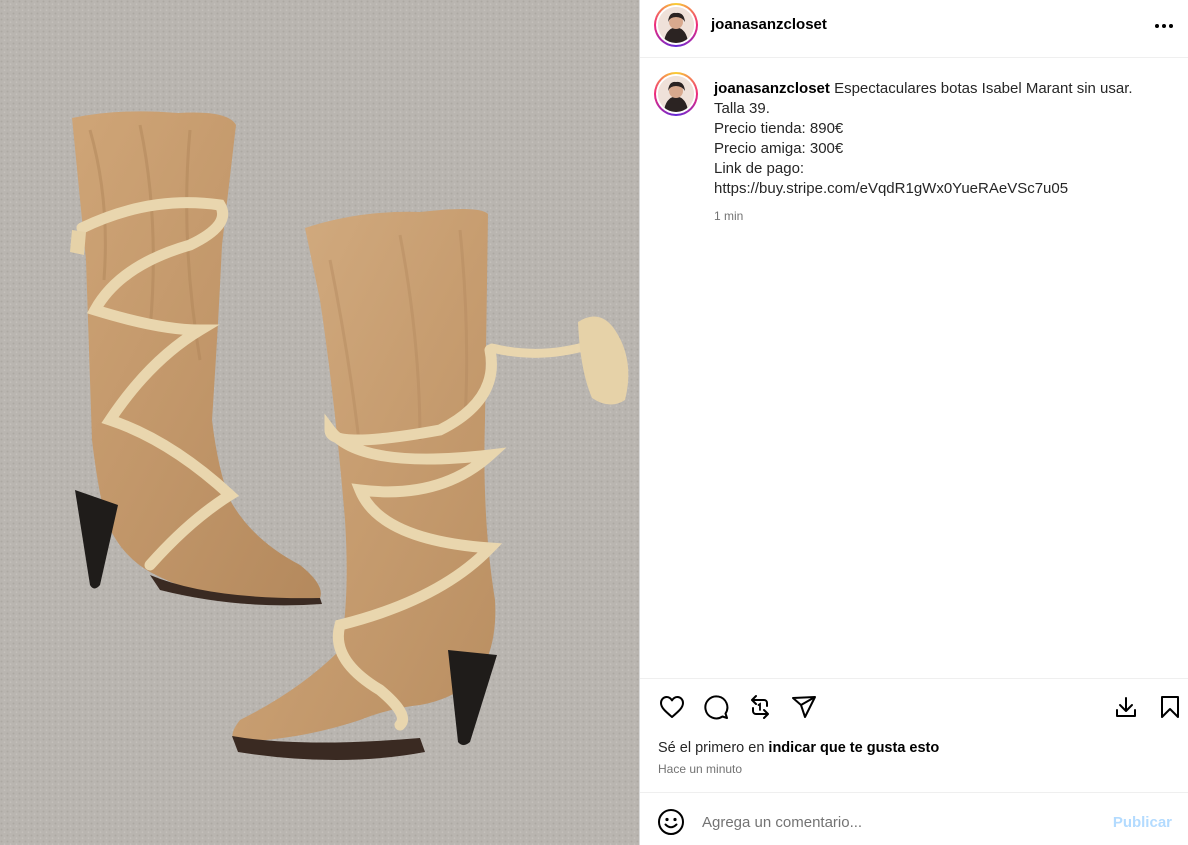 Image resolution: width=1188 pixels, height=845 pixels. I want to click on heart-icon, so click(672, 707).